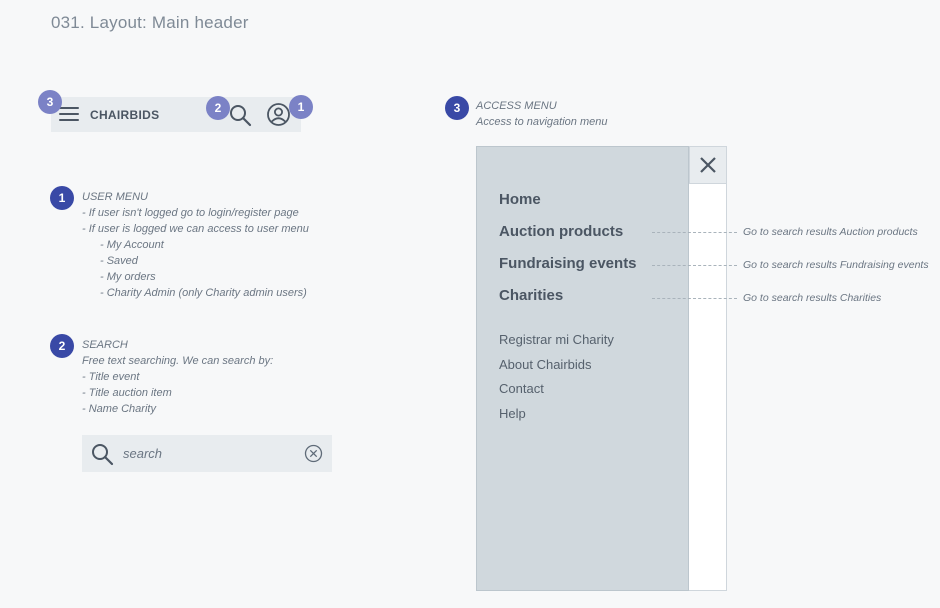 This screenshot has width=940, height=608. I want to click on menu-item-about: About Chairbids, so click(545, 364).